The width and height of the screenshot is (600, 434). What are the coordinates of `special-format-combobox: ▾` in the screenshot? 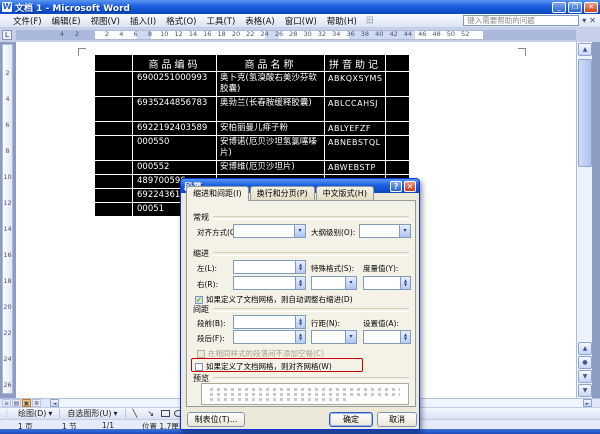 It's located at (334, 283).